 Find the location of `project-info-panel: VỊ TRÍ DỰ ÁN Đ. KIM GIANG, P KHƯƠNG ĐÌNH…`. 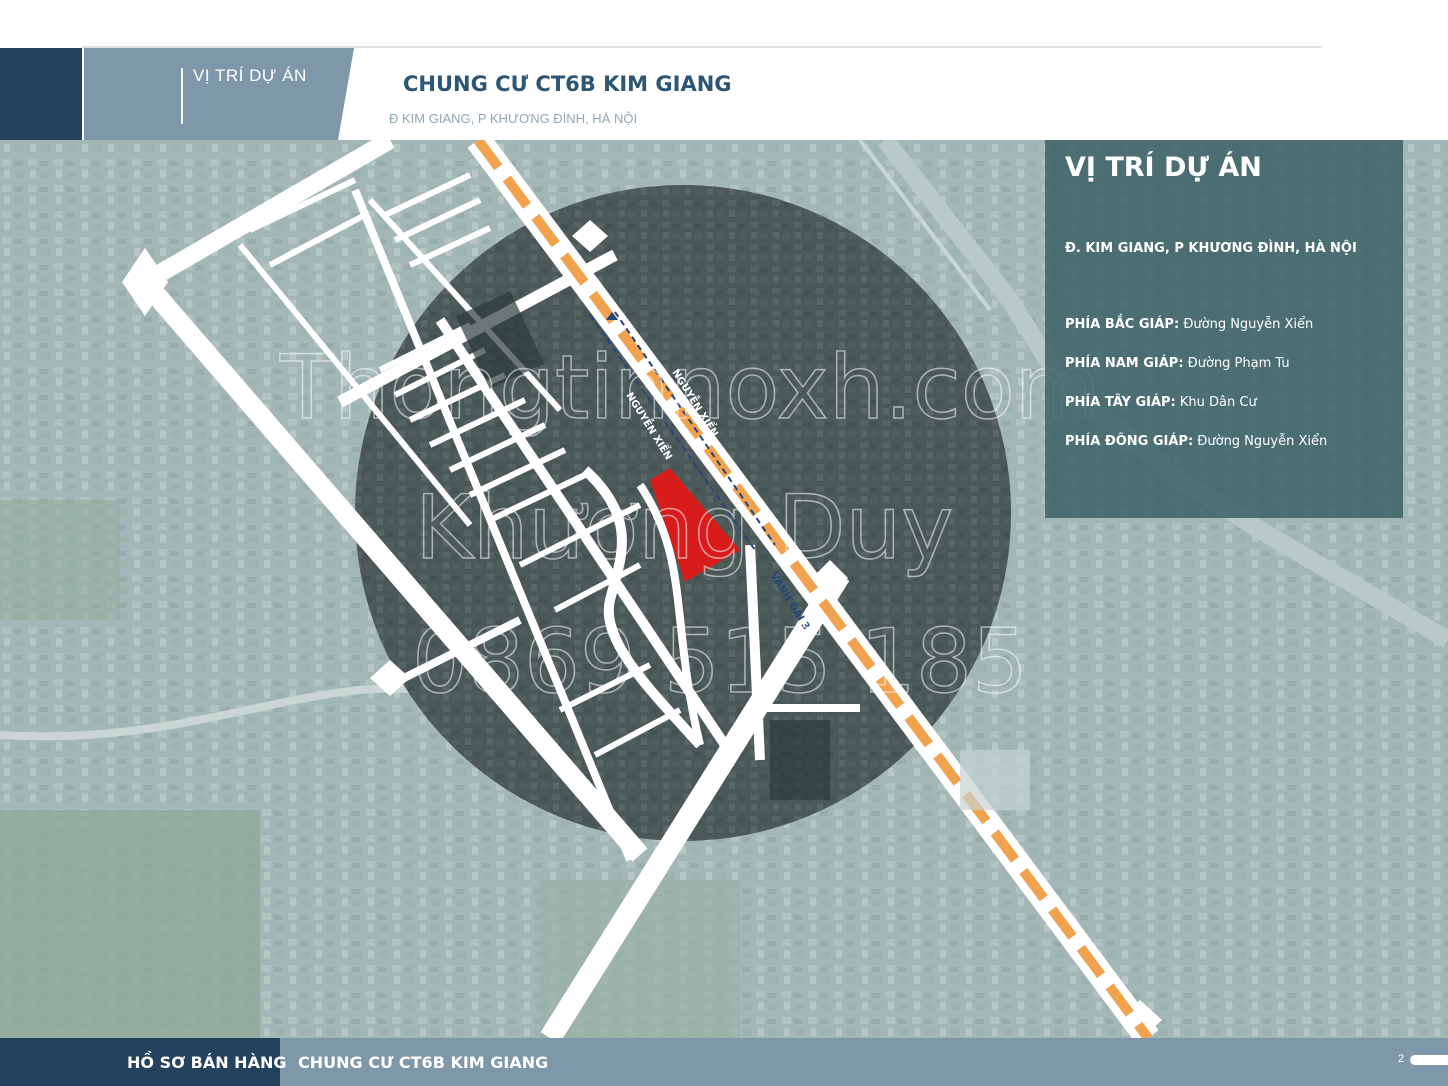

project-info-panel: VỊ TRÍ DỰ ÁN Đ. KIM GIANG, P KHƯƠNG ĐÌNH… is located at coordinates (1224, 329).